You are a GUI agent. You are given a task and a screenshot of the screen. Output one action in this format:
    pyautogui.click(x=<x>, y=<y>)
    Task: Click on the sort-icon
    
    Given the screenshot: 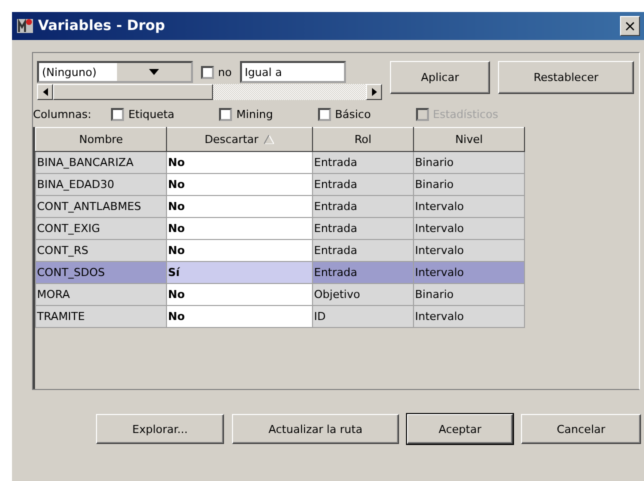 What is the action you would take?
    pyautogui.click(x=269, y=139)
    